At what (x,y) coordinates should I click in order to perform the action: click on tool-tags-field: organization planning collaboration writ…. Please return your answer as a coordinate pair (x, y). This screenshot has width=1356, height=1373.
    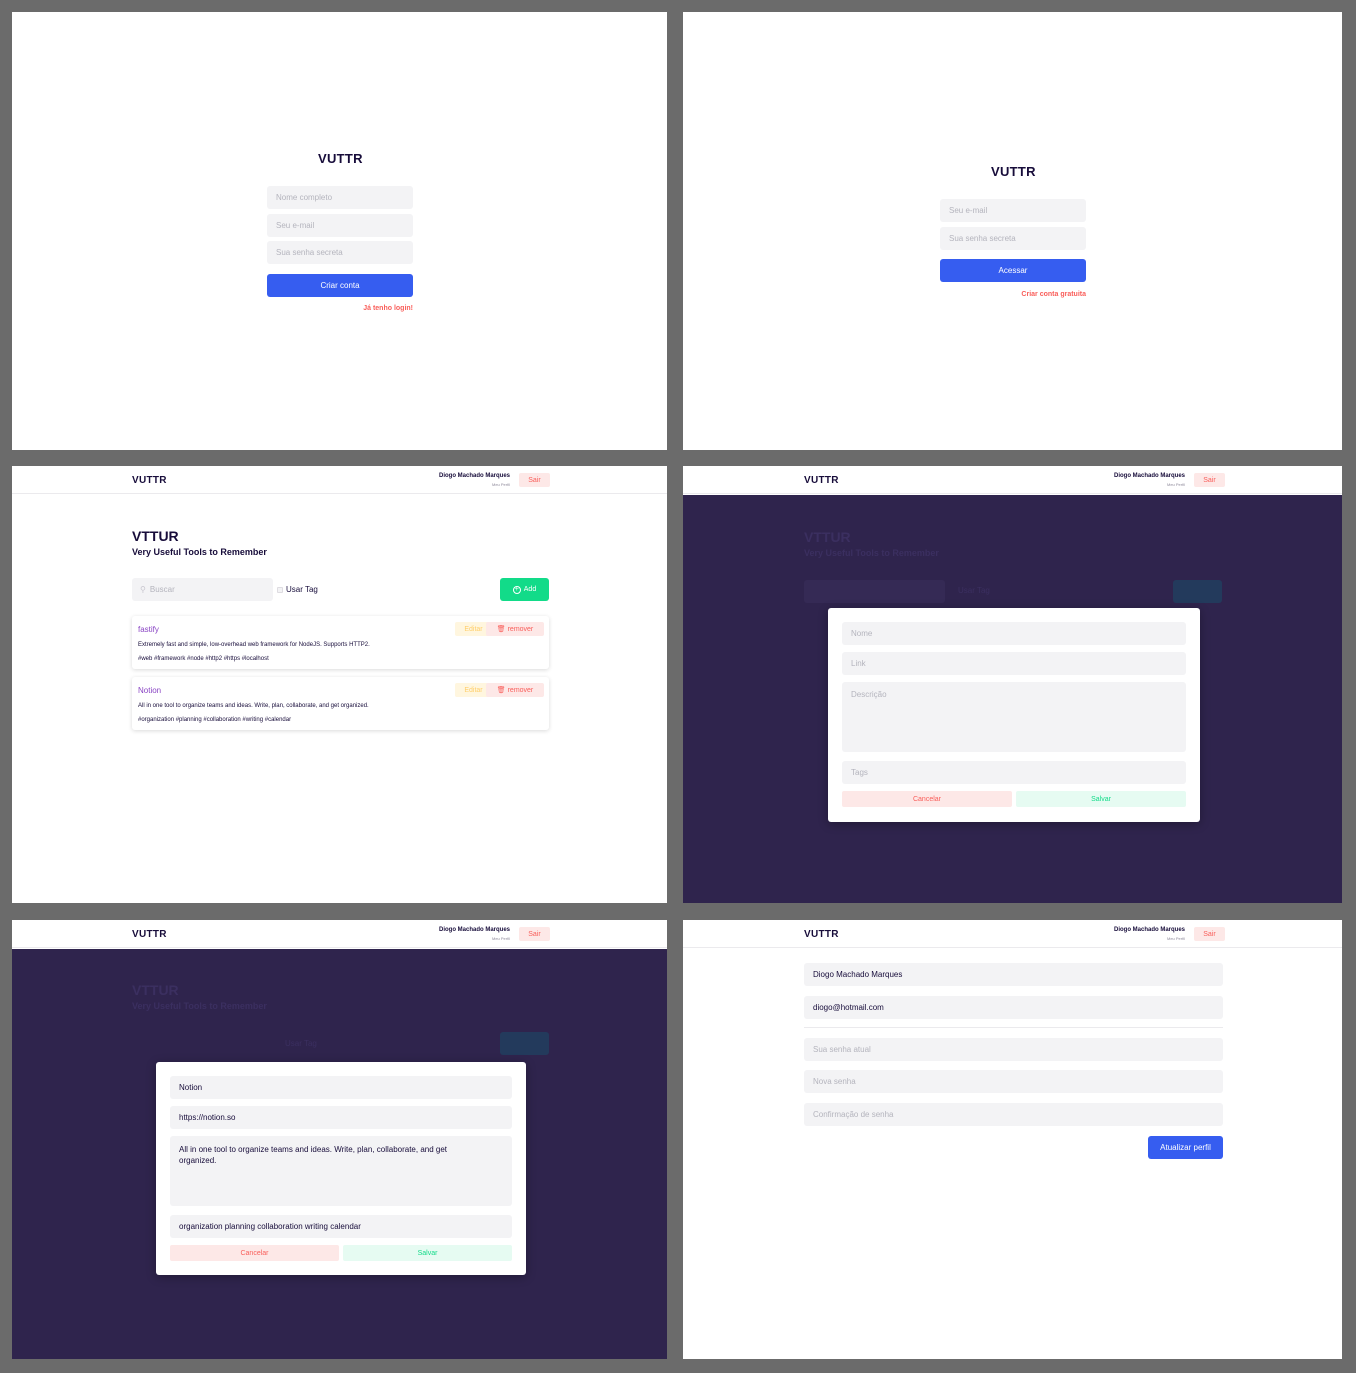
    Looking at the image, I should click on (341, 1226).